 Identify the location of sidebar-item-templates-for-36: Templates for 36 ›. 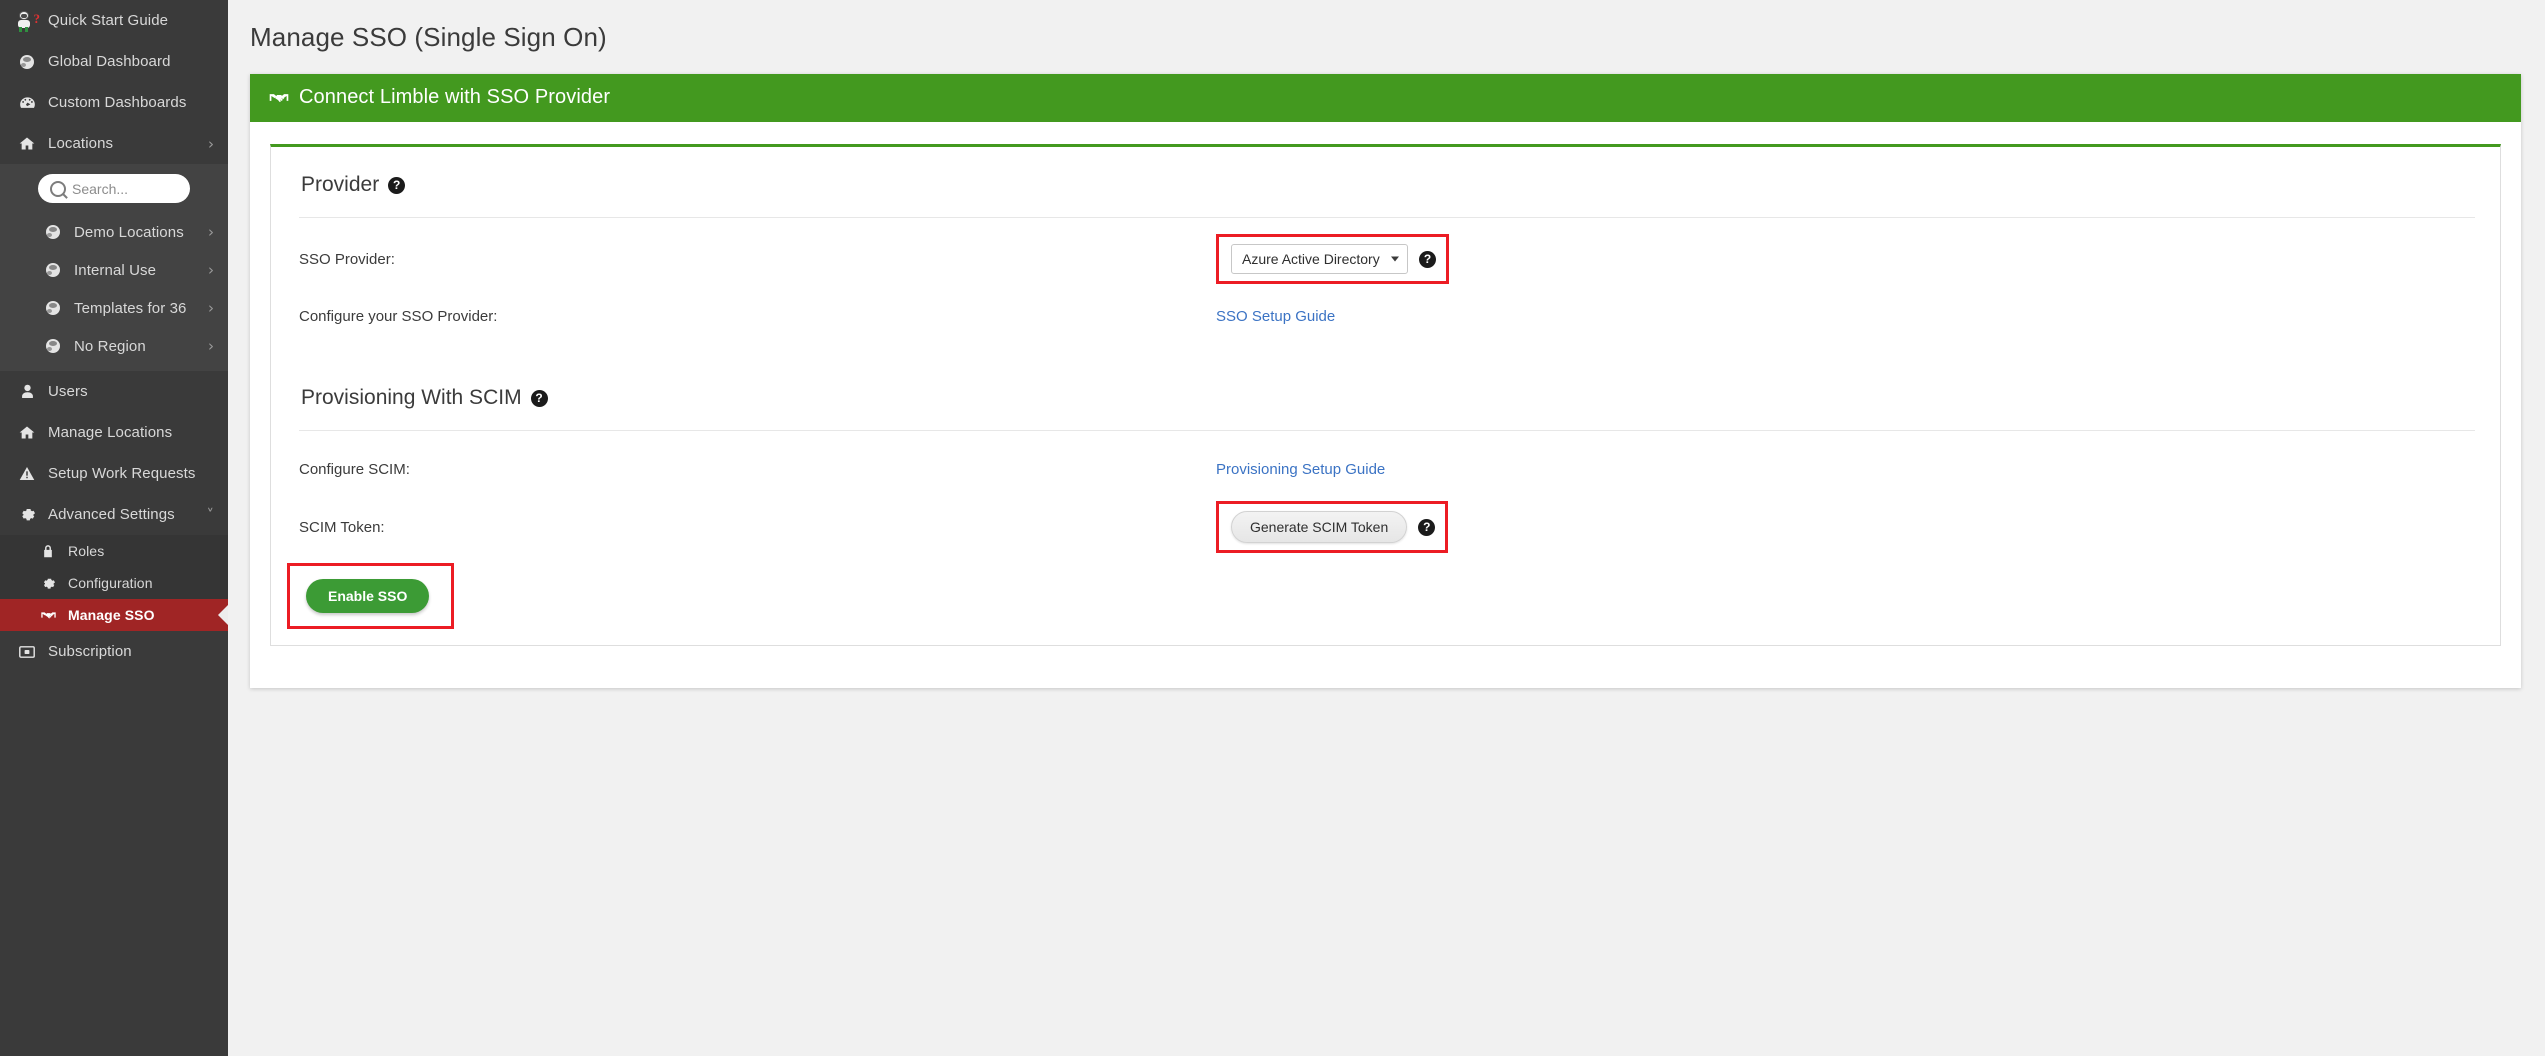
(114, 308).